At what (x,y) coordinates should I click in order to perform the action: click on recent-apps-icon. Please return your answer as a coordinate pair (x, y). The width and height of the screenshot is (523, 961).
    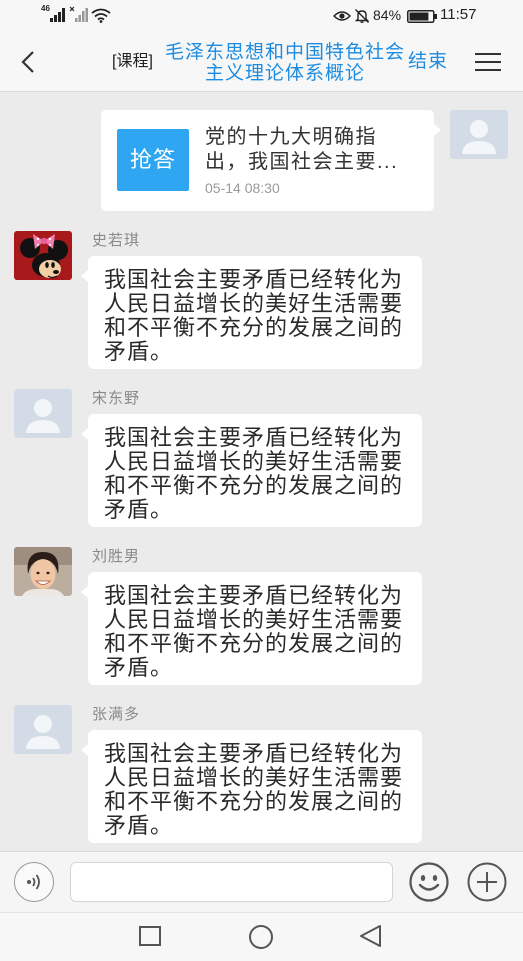
    Looking at the image, I should click on (150, 936).